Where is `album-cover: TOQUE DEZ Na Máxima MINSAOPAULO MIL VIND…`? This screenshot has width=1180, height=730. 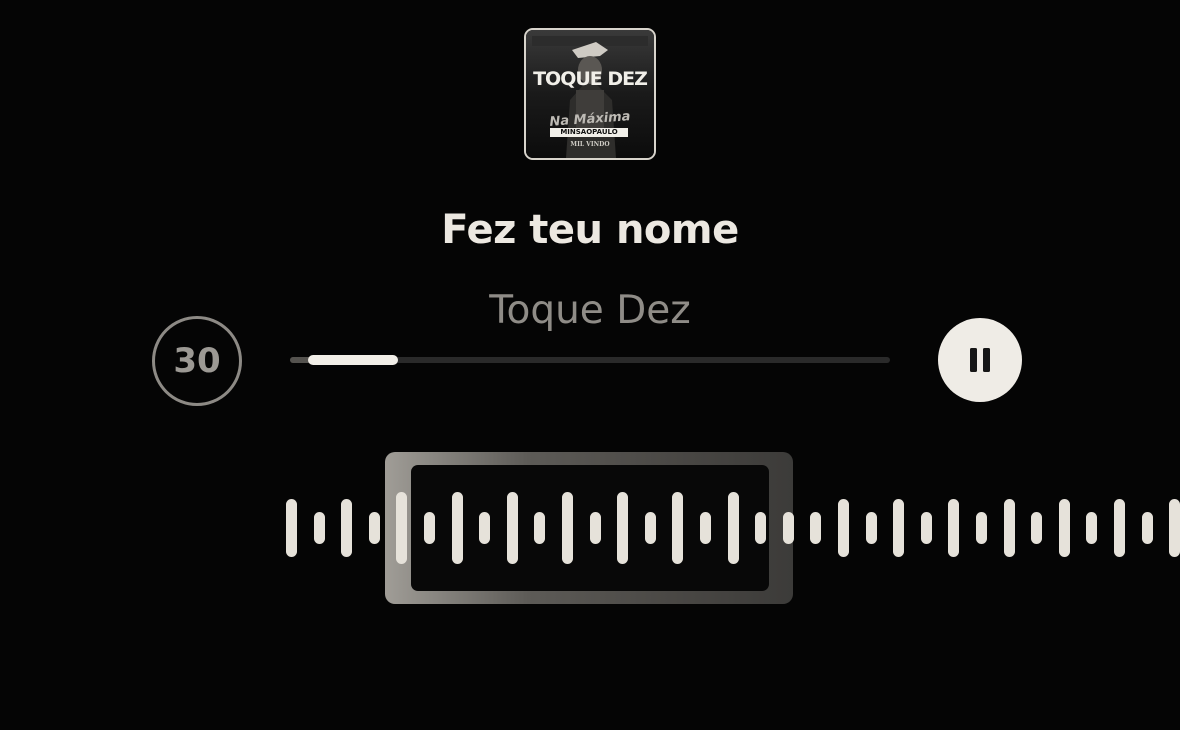
album-cover: TOQUE DEZ Na Máxima MINSAOPAULO MIL VIND… is located at coordinates (590, 94).